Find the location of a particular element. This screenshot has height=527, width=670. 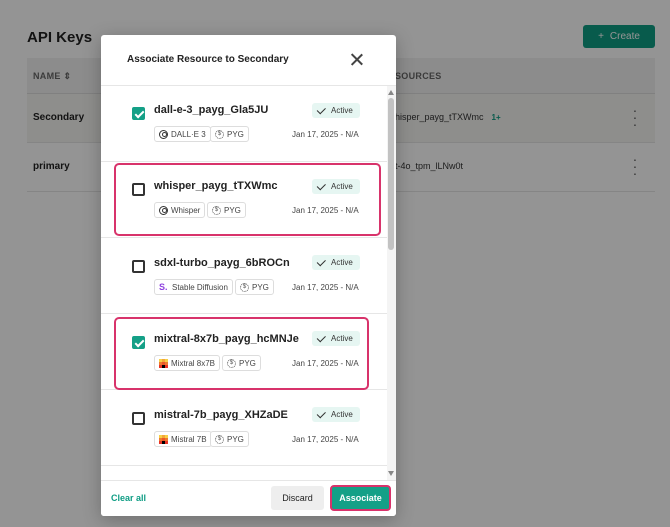

dialog-header: Associate Resource to Secondary is located at coordinates (248, 60).